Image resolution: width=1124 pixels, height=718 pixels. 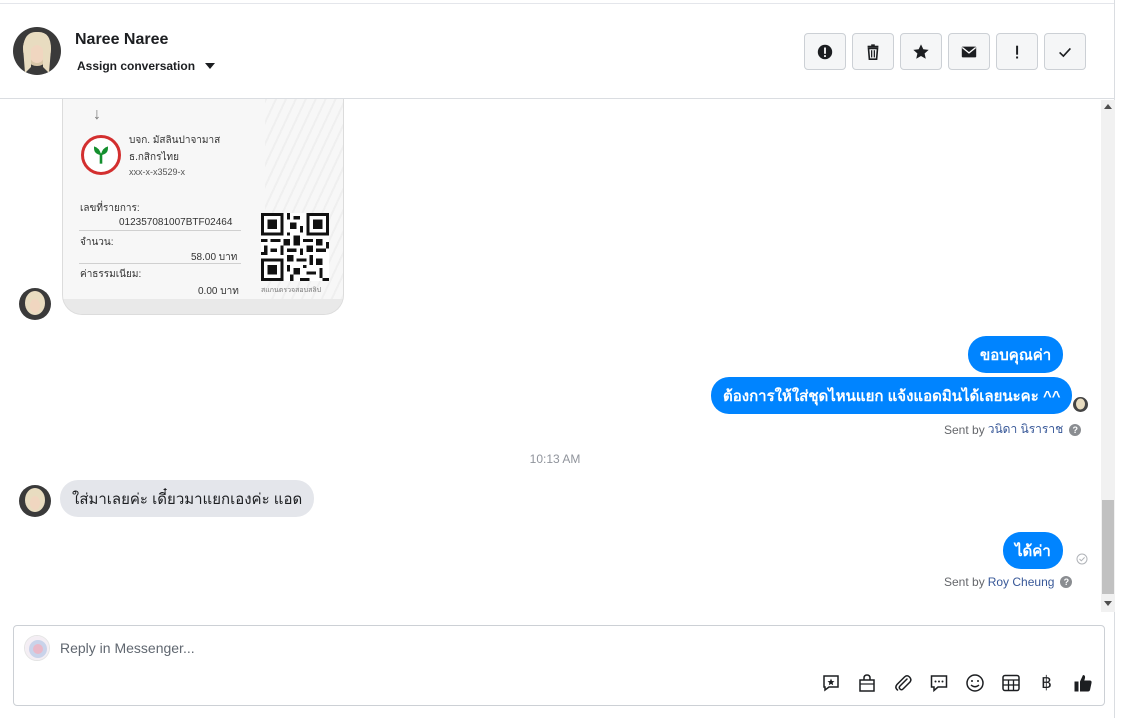 I want to click on sender-name: Roy Cheung, so click(x=1021, y=582).